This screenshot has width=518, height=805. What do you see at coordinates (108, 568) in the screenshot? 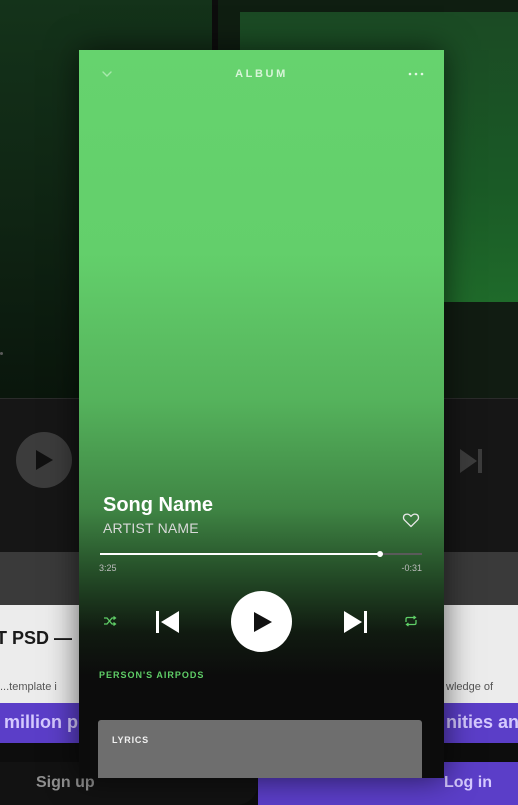
I see `elapsed-time: 3:25` at bounding box center [108, 568].